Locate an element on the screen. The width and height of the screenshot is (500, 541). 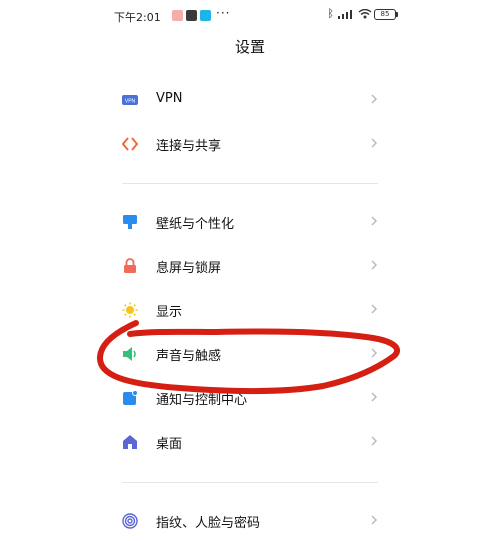
settings-item-connection-share: 连接与共享 is located at coordinates (250, 144).